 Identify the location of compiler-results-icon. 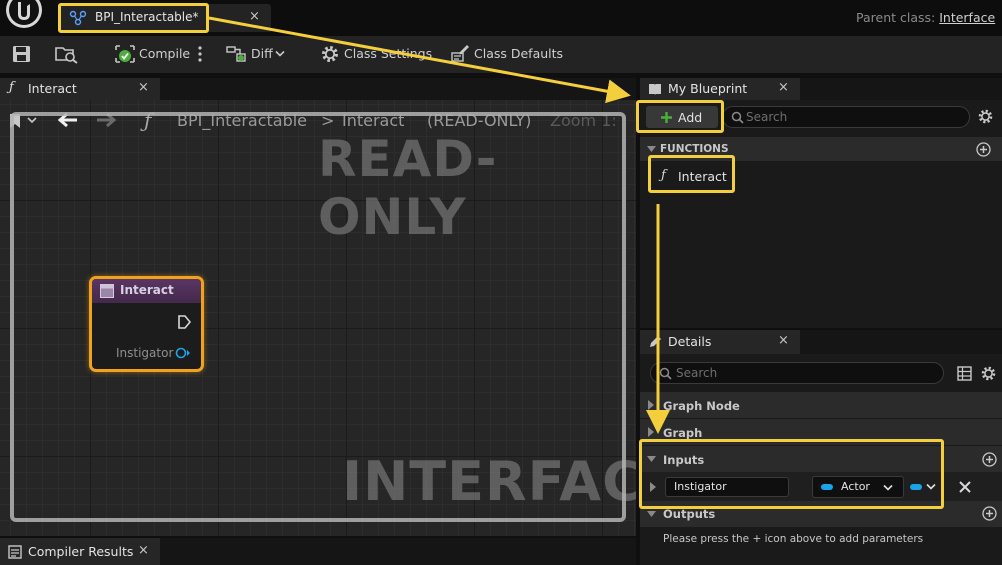
(15, 552).